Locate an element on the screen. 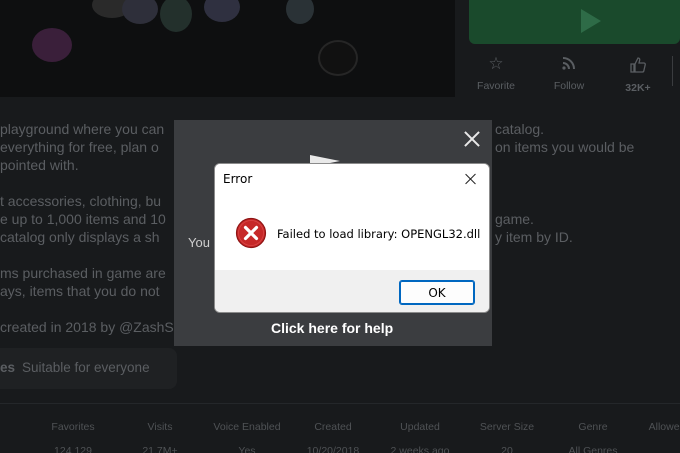 This screenshot has width=680, height=453. launch-modal-text: You is located at coordinates (199, 242).